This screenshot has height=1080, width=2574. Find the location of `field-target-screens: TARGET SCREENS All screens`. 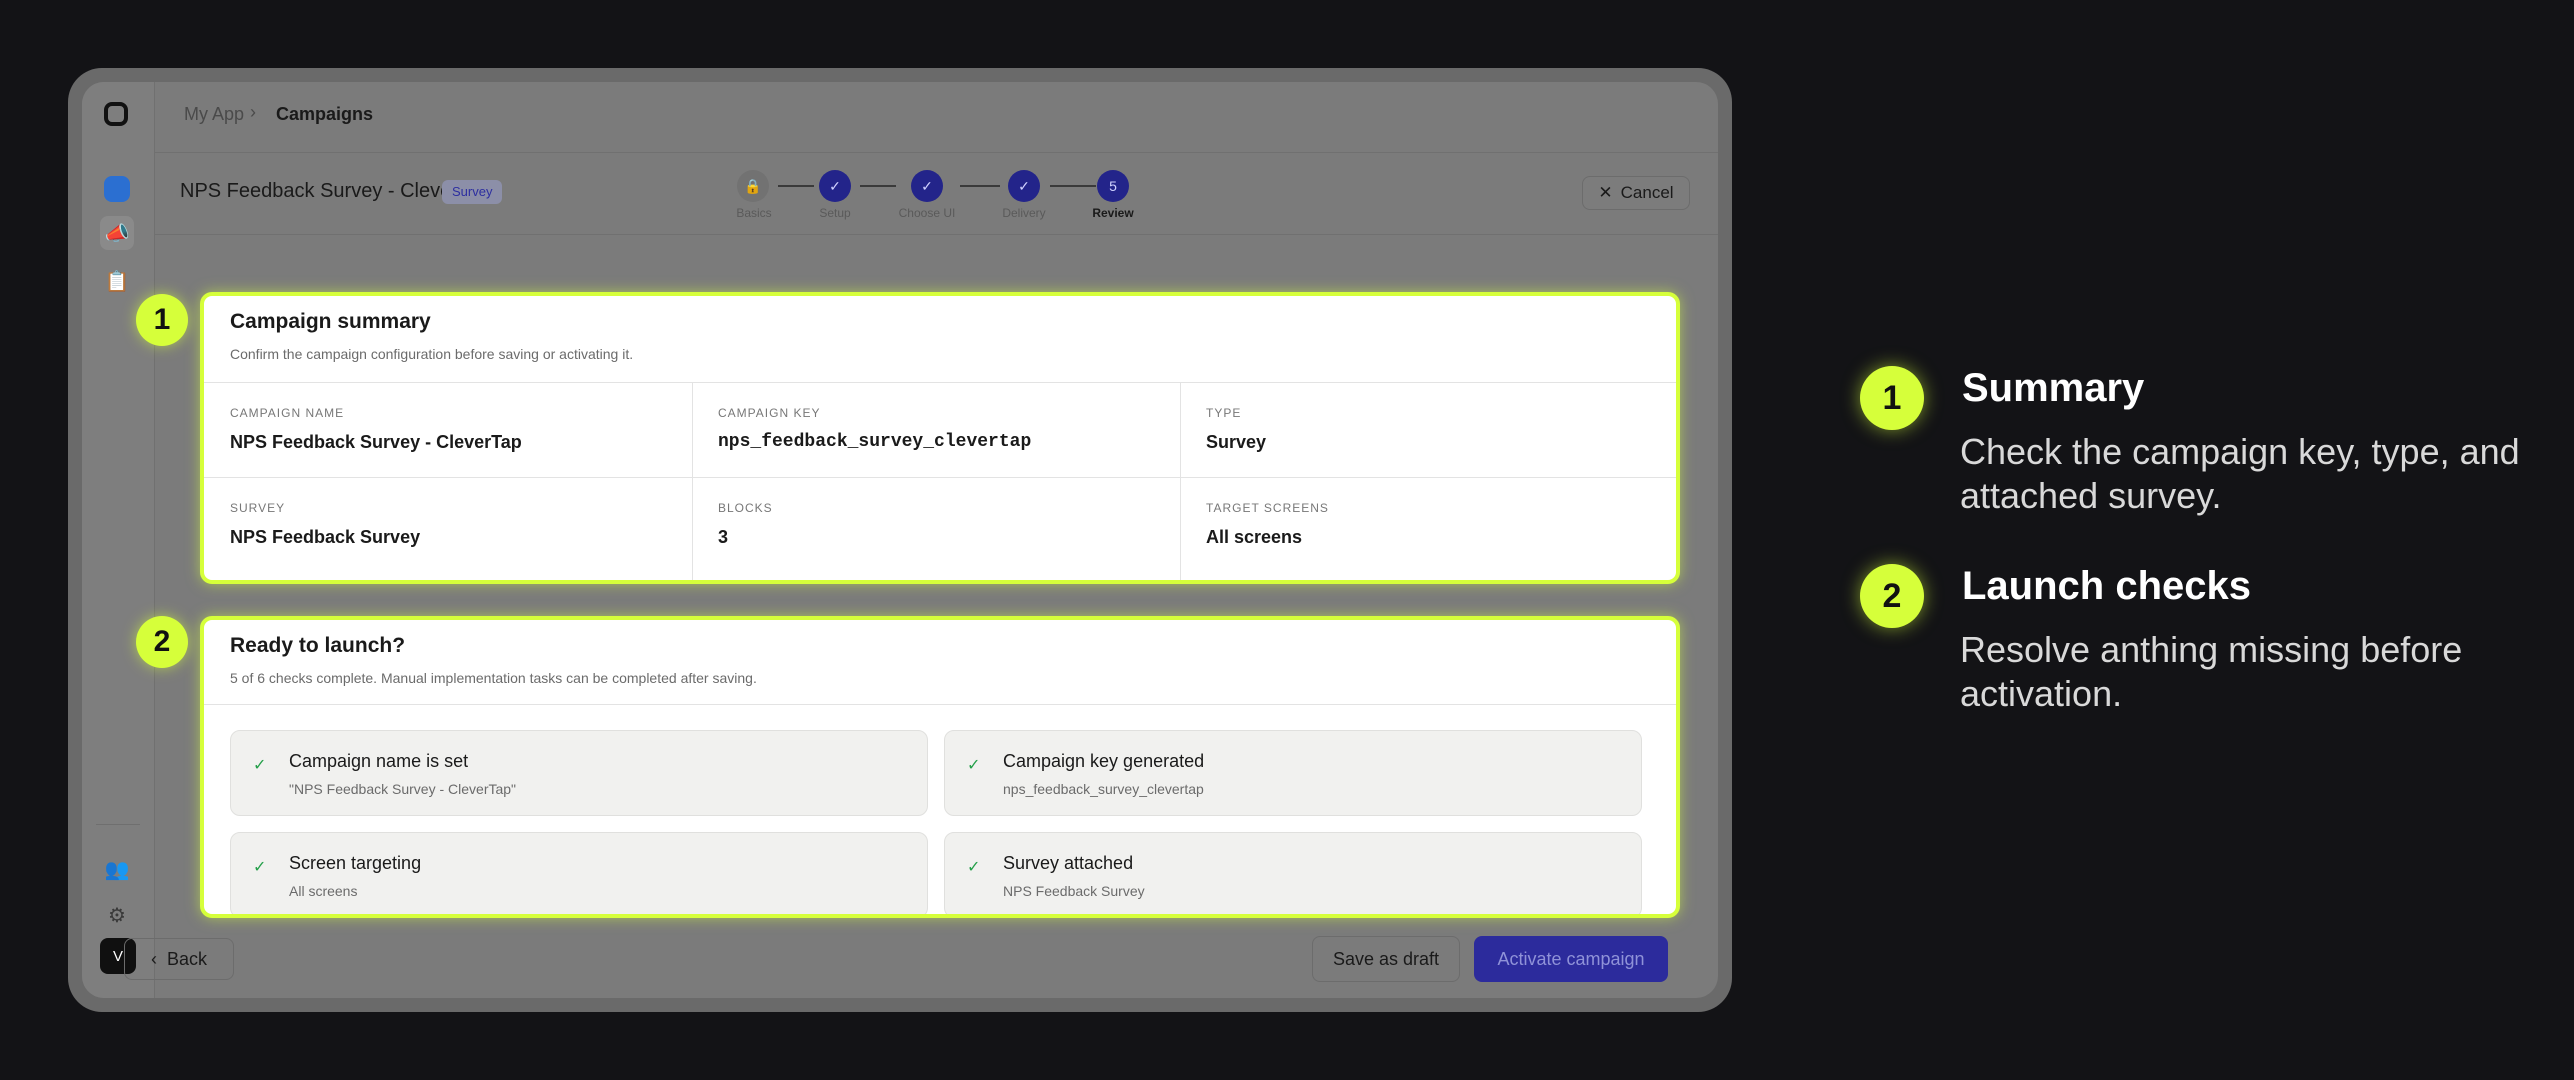

field-target-screens: TARGET SCREENS All screens is located at coordinates (1424, 524).